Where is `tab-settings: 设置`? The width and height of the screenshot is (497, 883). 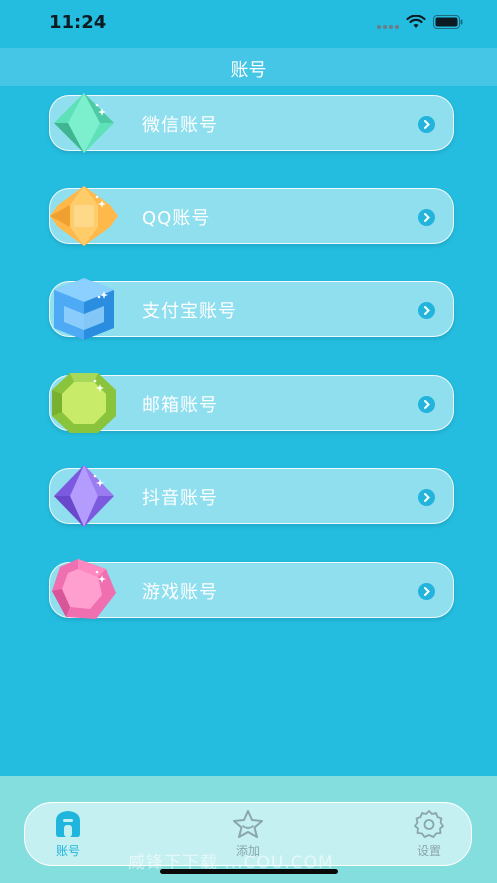
tab-settings: 设置 is located at coordinates (429, 836).